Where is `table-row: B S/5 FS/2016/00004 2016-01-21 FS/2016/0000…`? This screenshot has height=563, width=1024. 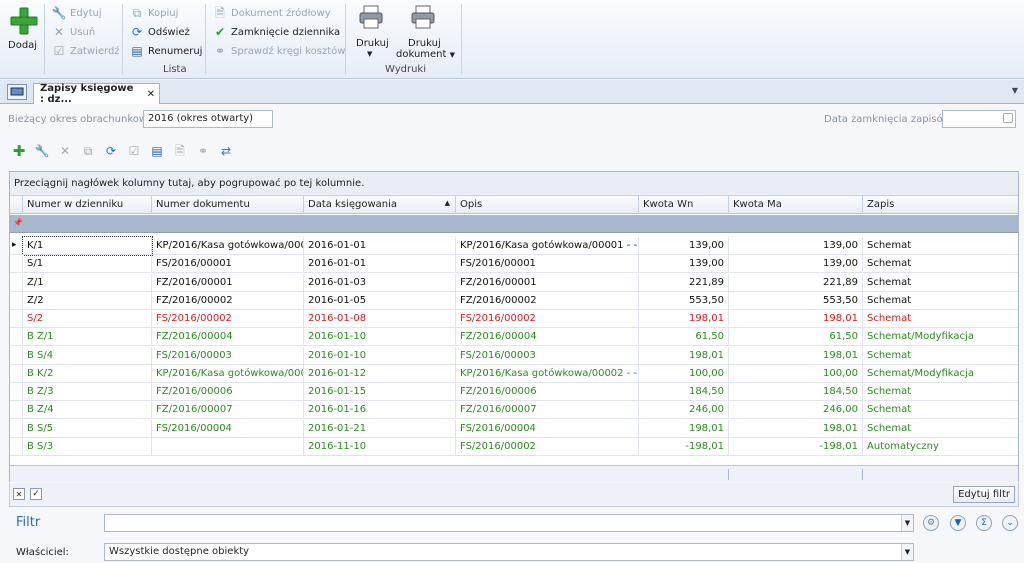
table-row: B S/5 FS/2016/00004 2016-01-21 FS/2016/0000… is located at coordinates (514, 428).